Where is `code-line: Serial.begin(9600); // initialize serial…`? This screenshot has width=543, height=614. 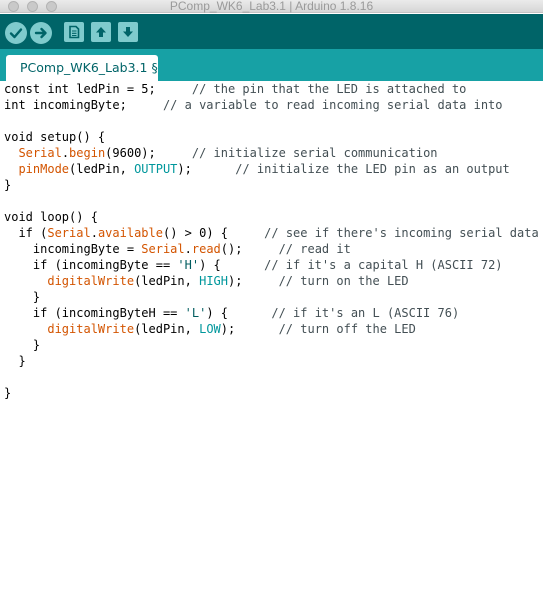
code-line: Serial.begin(9600); // initialize serial… is located at coordinates (271, 153).